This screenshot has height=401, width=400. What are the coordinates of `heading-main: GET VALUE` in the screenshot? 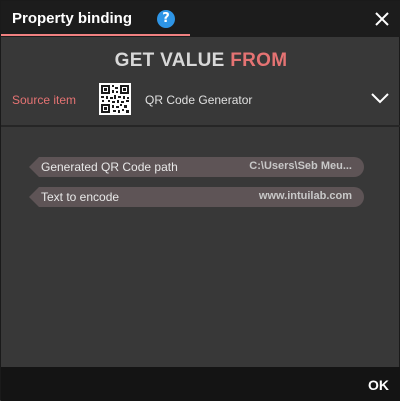 It's located at (172, 60).